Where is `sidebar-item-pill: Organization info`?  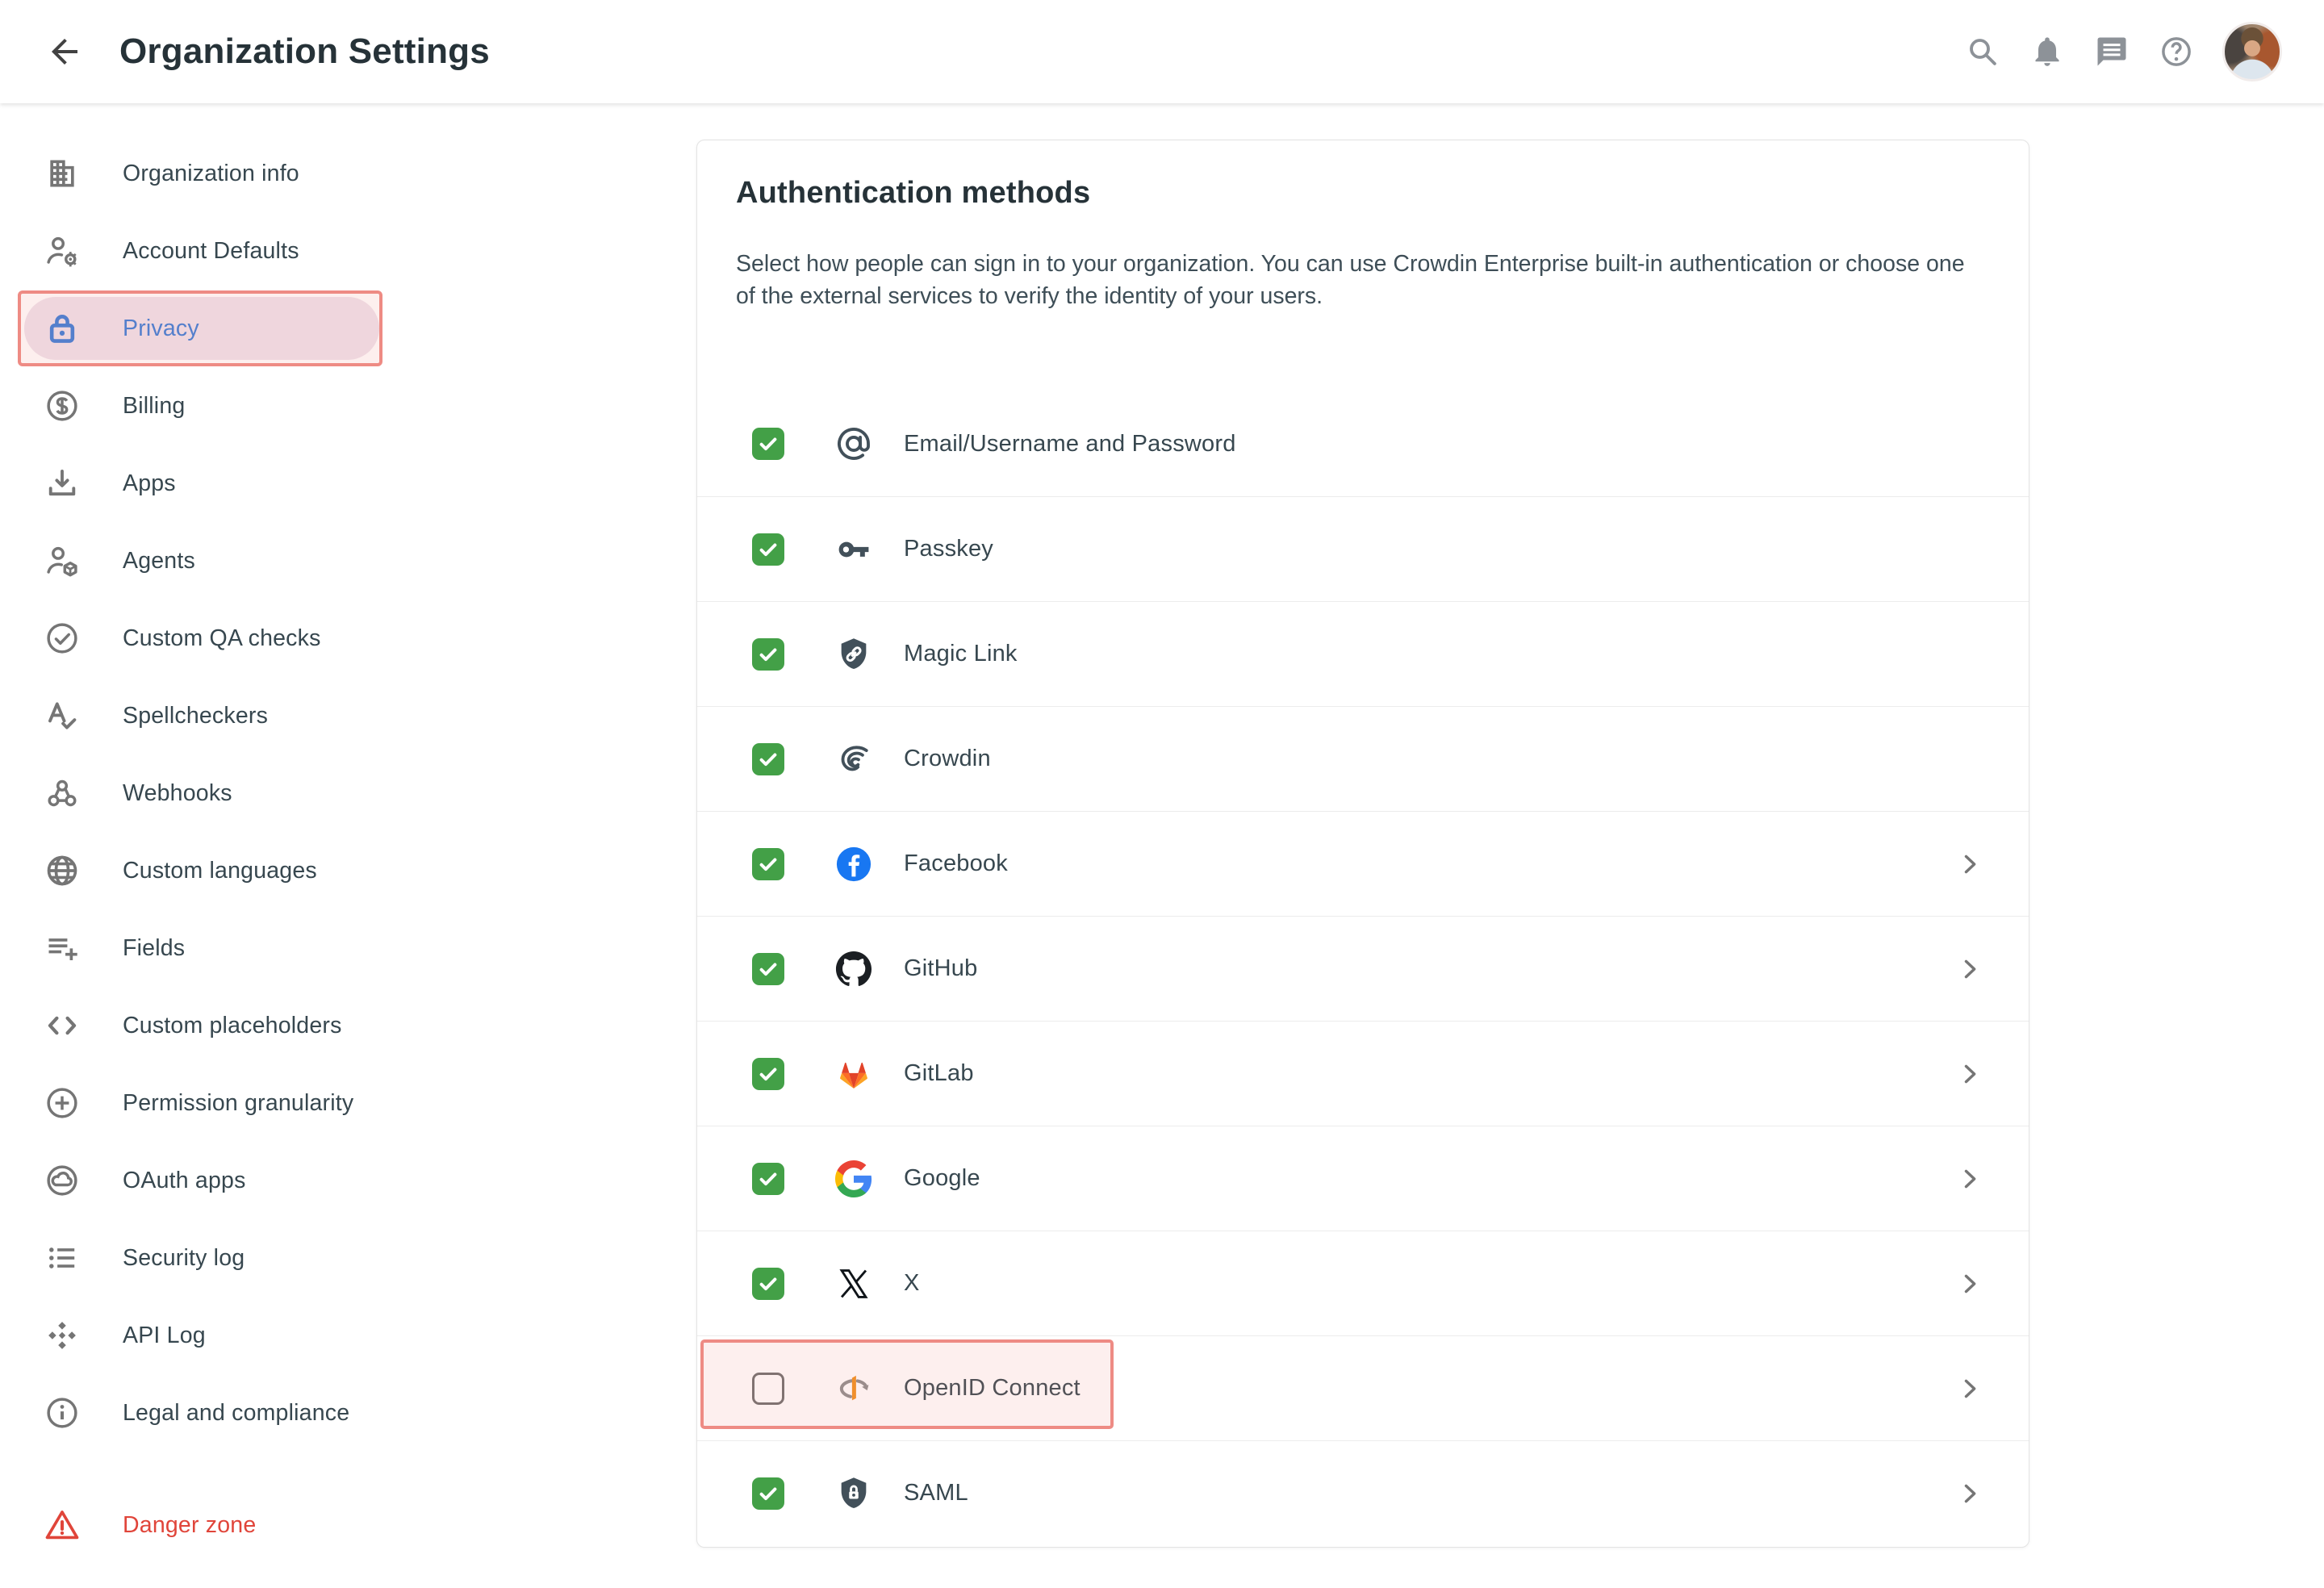
sidebar-item-pill: Organization info is located at coordinates (202, 173).